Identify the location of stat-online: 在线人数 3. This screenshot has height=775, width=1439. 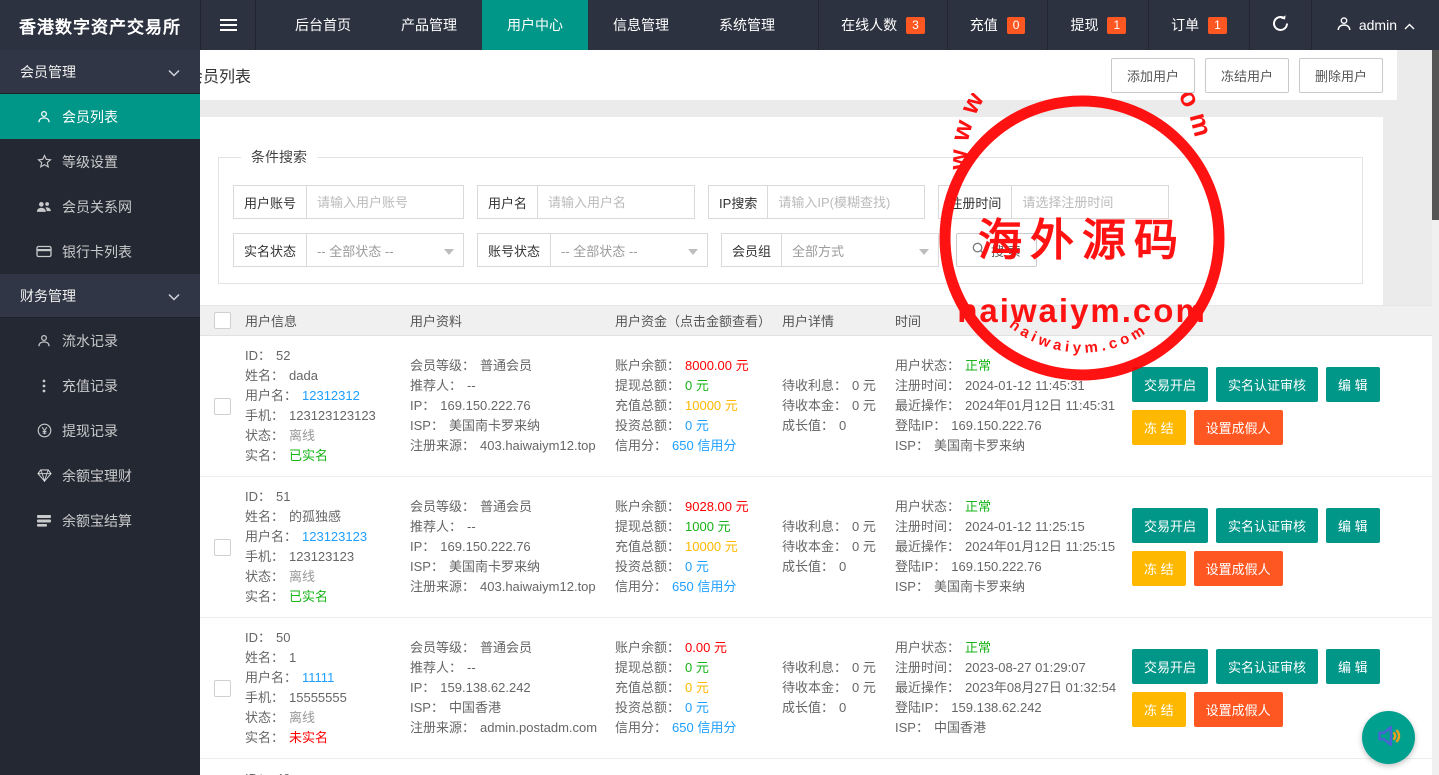
(882, 25).